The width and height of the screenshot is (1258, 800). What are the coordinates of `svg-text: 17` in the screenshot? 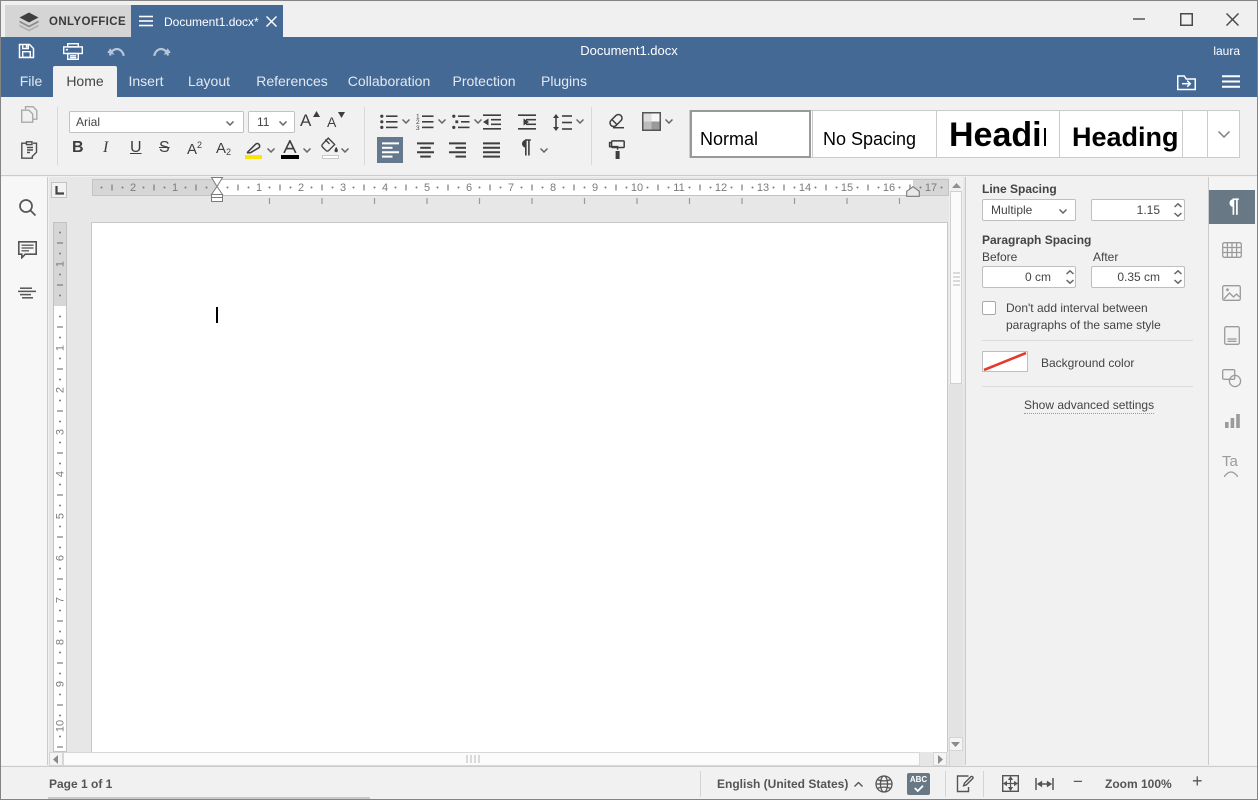 It's located at (931, 188).